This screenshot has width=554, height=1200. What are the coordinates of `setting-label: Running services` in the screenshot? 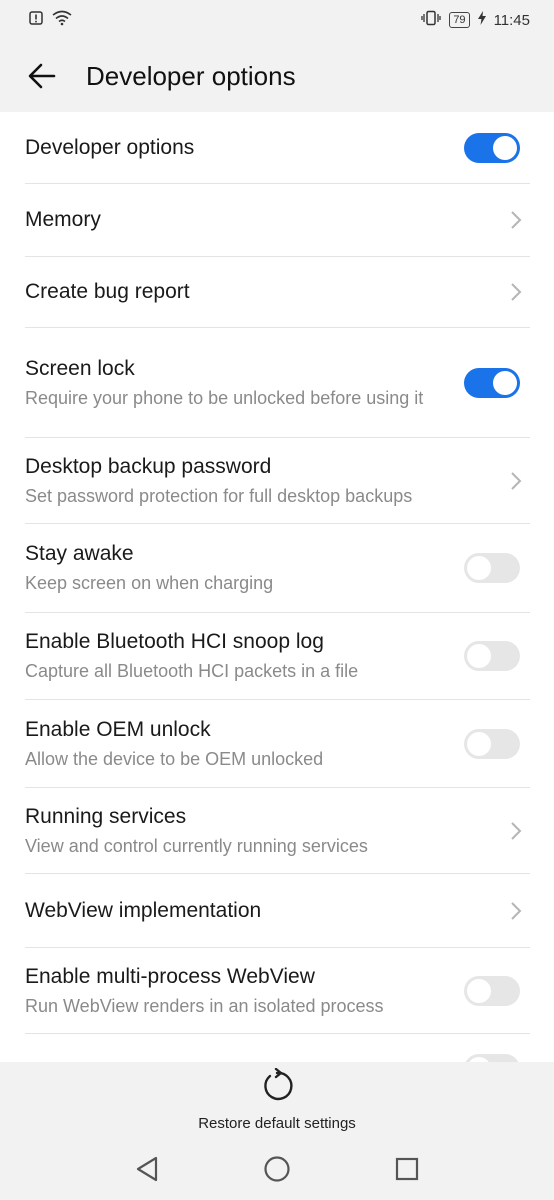 It's located at (106, 816).